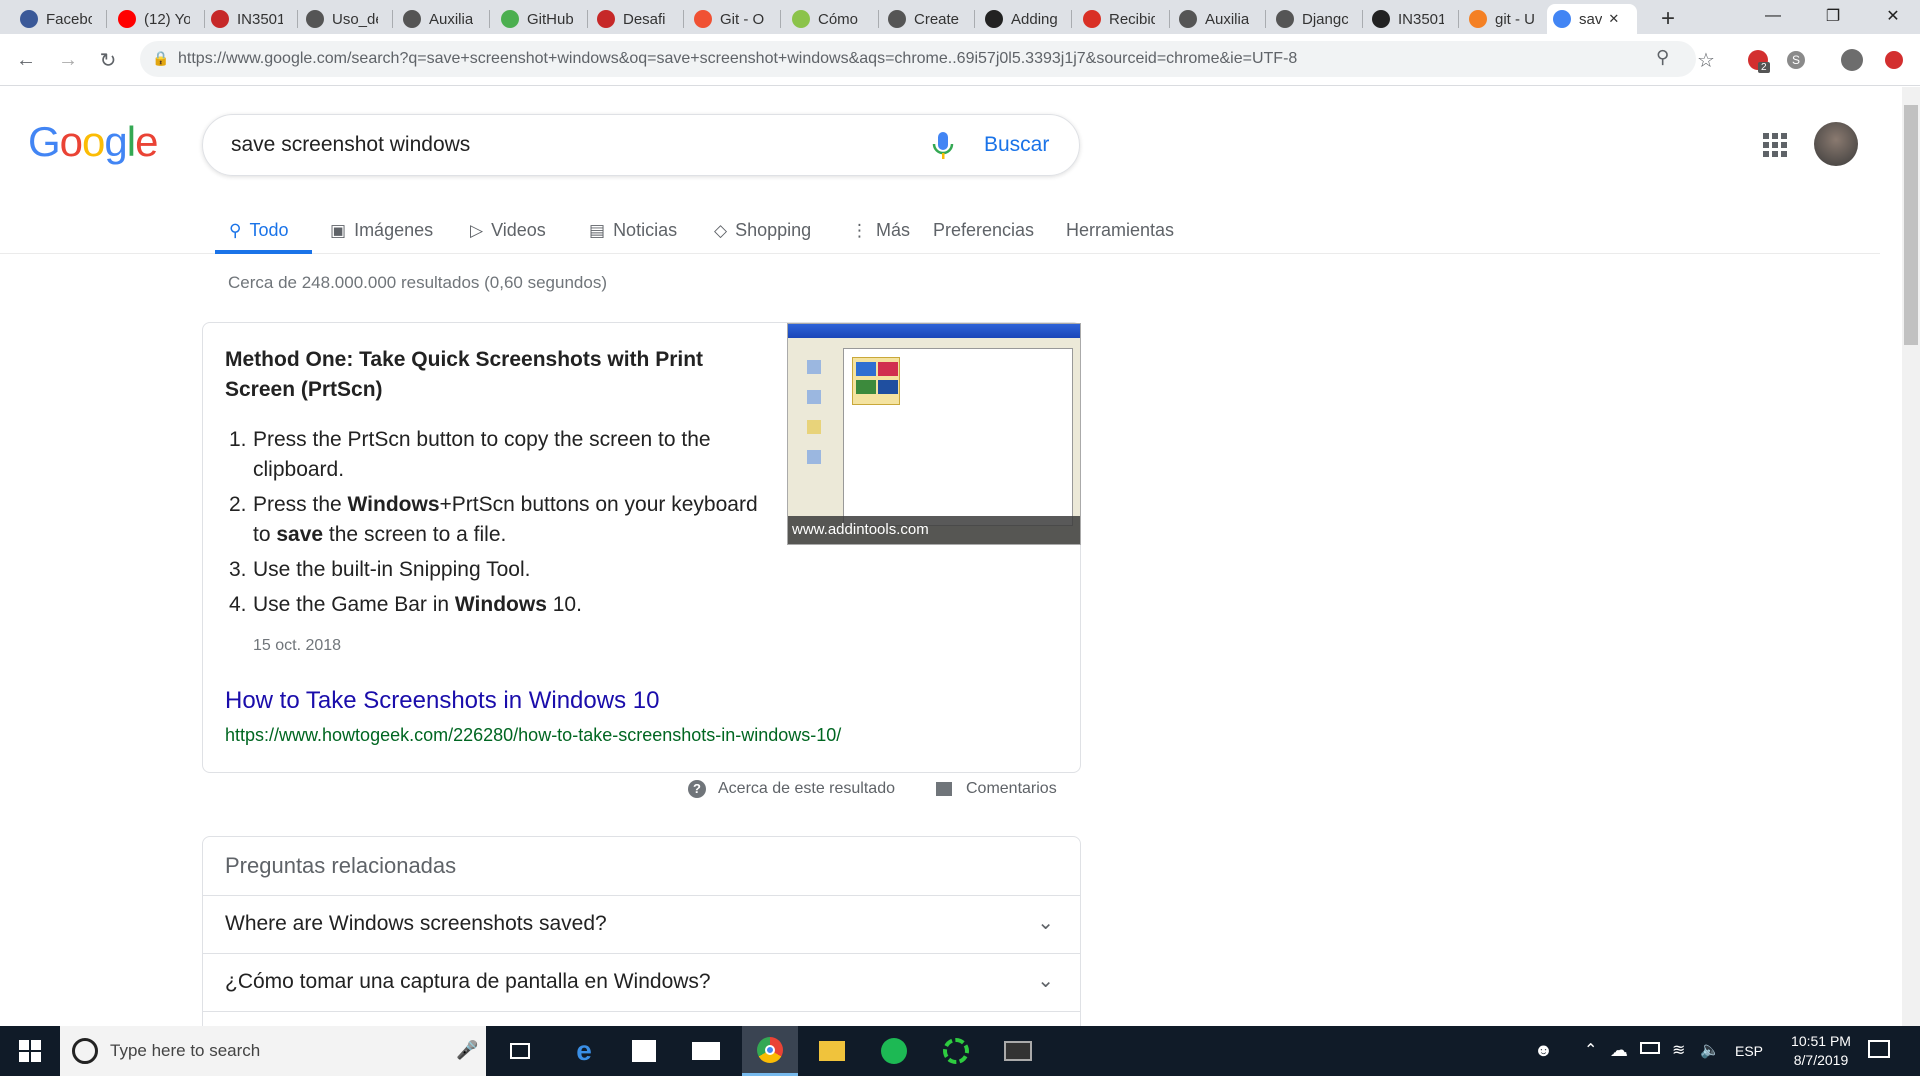 Image resolution: width=1920 pixels, height=1076 pixels. I want to click on browser-tab: Cómo, so click(828, 19).